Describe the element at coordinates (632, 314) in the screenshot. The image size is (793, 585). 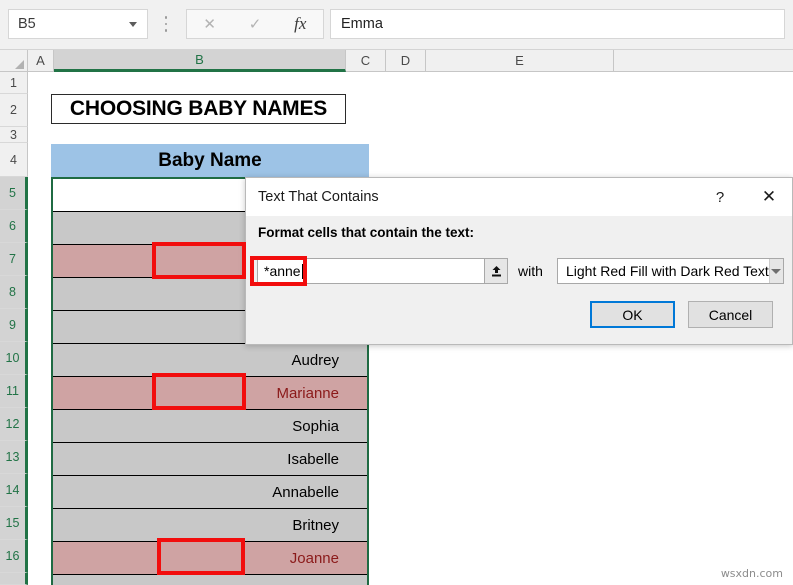
I see `ok-button: OK` at that location.